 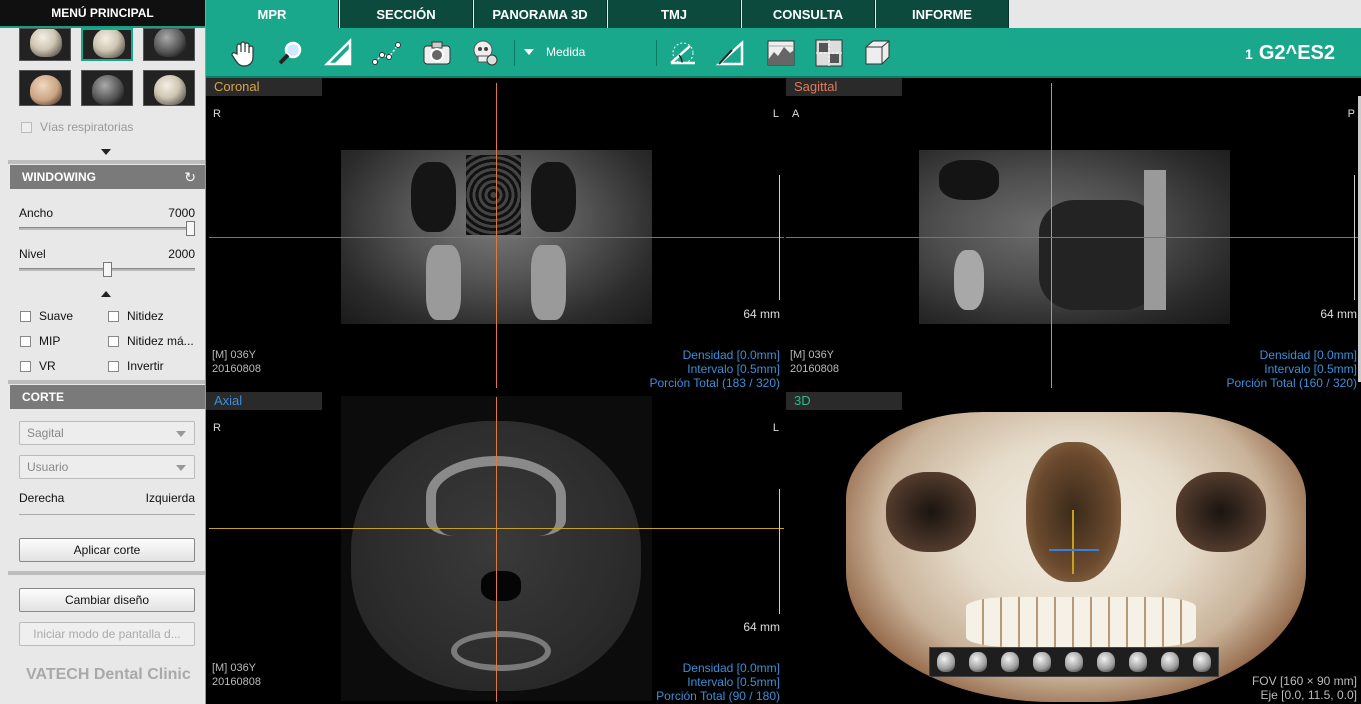 I want to click on scale-label: 64 mm, so click(x=1338, y=314).